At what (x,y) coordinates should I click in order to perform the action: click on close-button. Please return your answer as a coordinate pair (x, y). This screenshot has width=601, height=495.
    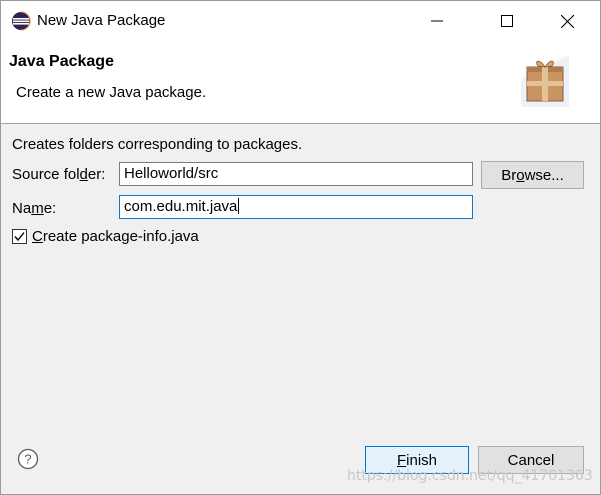
    Looking at the image, I should click on (567, 21).